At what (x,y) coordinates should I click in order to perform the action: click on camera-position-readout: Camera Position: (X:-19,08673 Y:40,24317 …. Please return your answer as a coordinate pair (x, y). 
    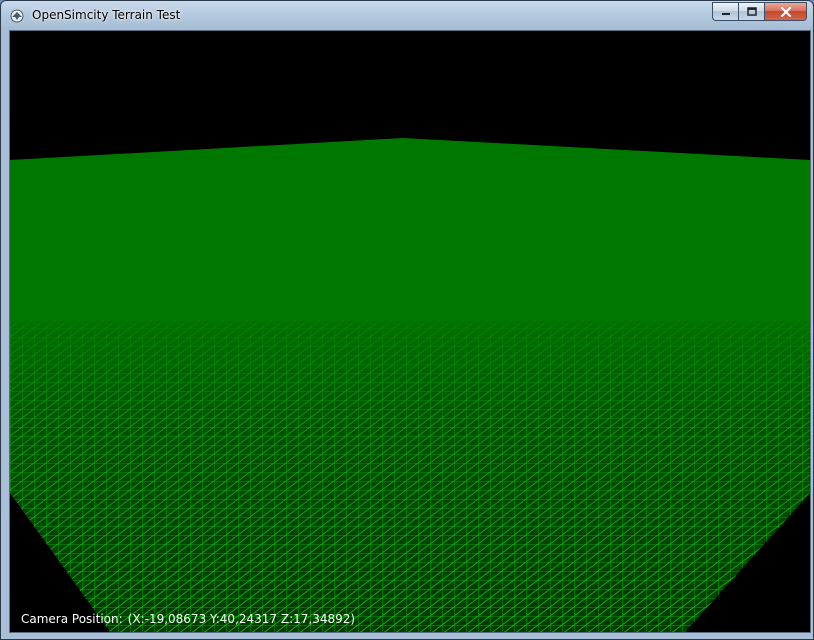
    Looking at the image, I should click on (188, 619).